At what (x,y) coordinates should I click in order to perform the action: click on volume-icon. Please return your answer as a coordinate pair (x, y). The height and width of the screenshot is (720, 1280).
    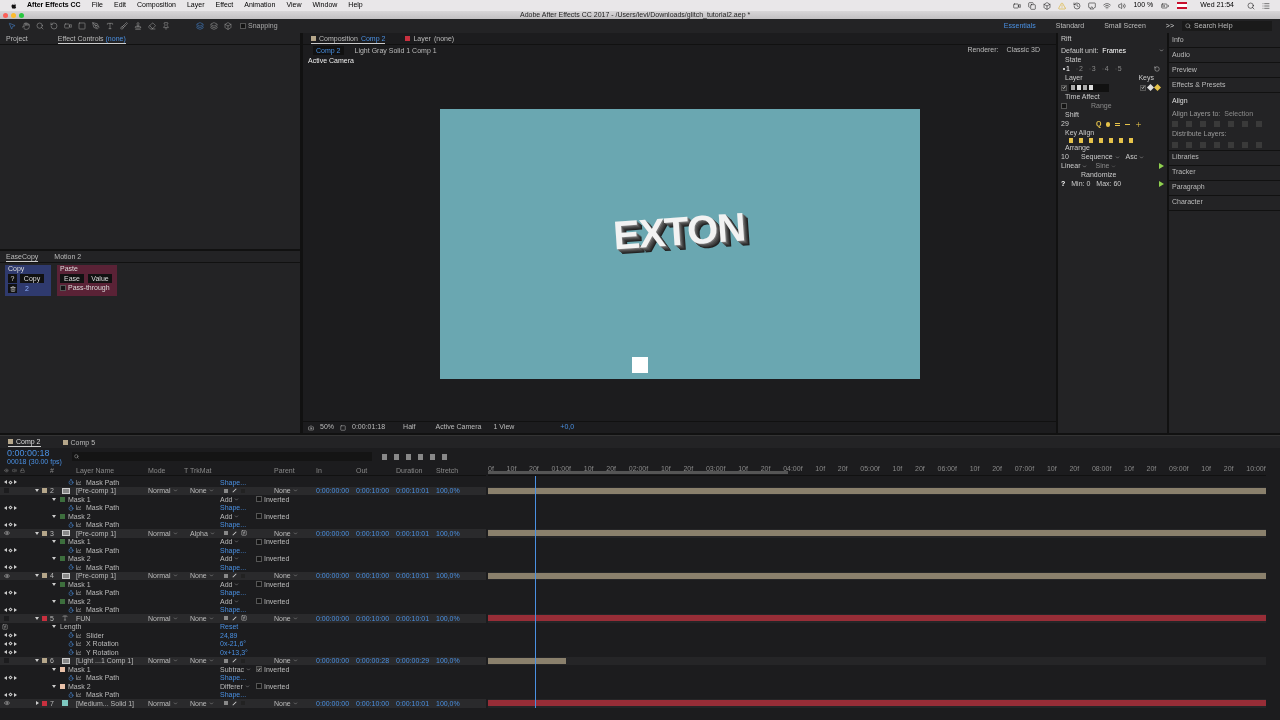
    Looking at the image, I should click on (1122, 5).